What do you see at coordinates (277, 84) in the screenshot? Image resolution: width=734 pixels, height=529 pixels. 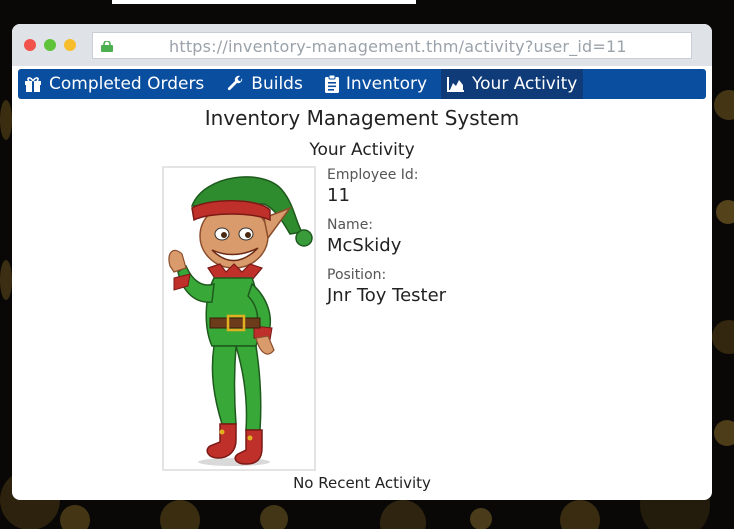 I see `nav-label: Builds` at bounding box center [277, 84].